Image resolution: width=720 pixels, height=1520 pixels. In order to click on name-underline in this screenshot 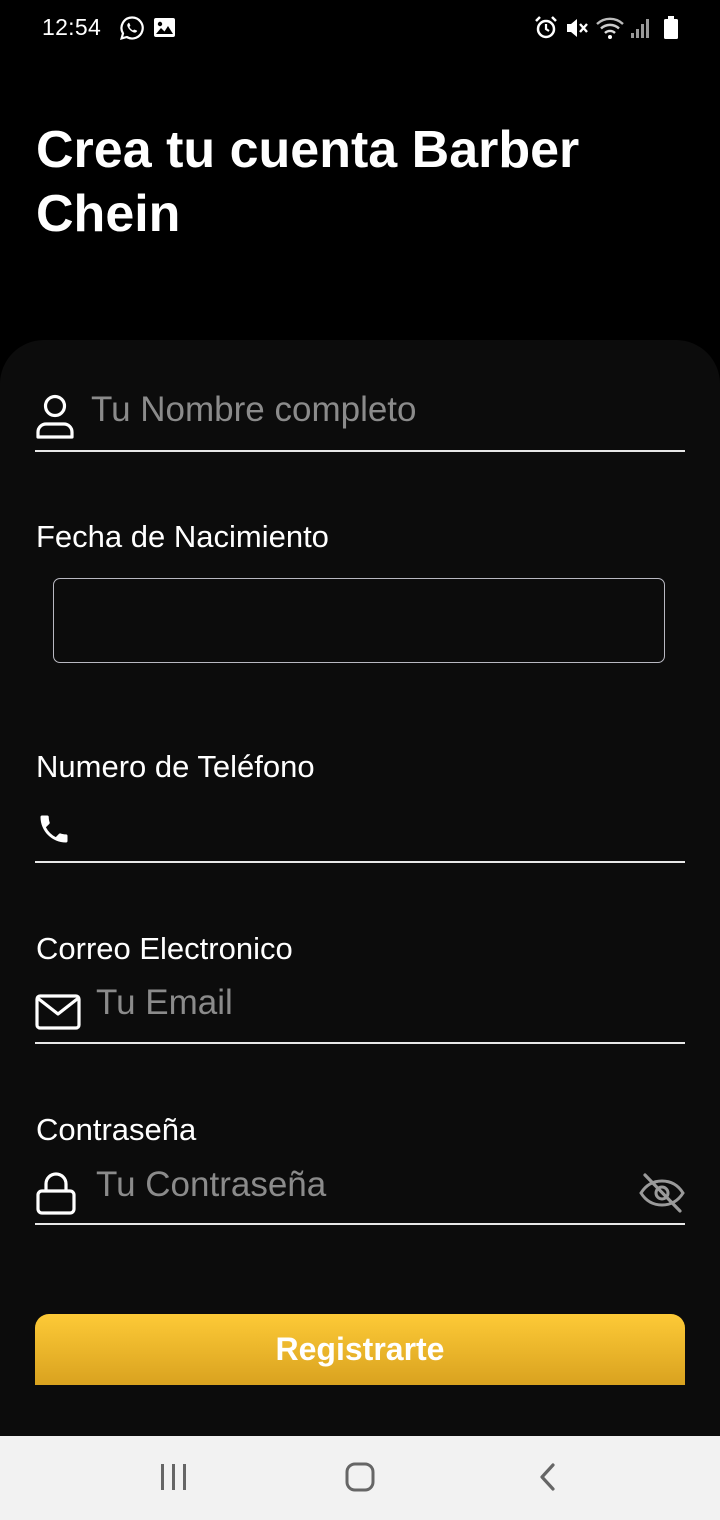, I will do `click(360, 451)`.